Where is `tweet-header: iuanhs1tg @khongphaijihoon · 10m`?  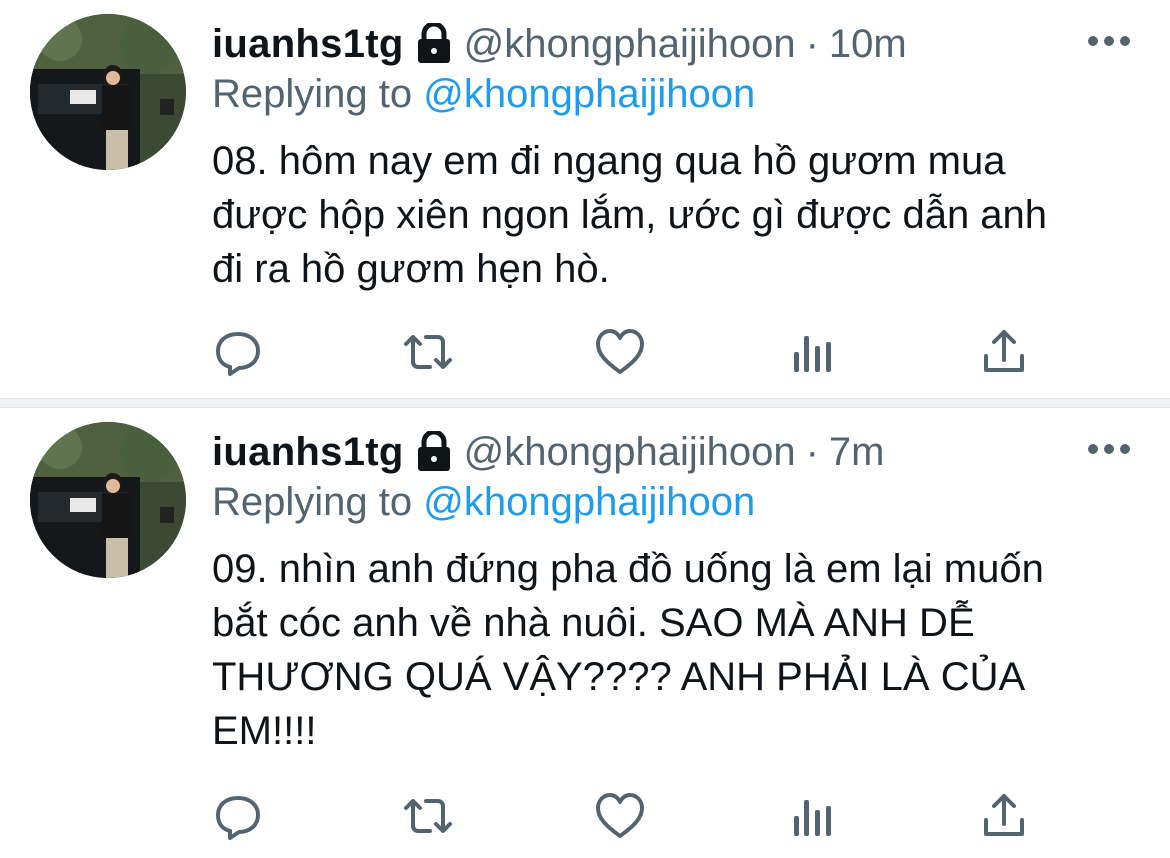 tweet-header: iuanhs1tg @khongphaijihoon · 10m is located at coordinates (559, 44).